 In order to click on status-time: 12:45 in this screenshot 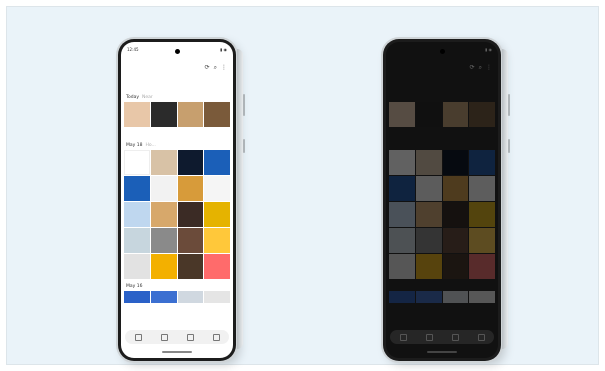, I will do `click(133, 49)`.